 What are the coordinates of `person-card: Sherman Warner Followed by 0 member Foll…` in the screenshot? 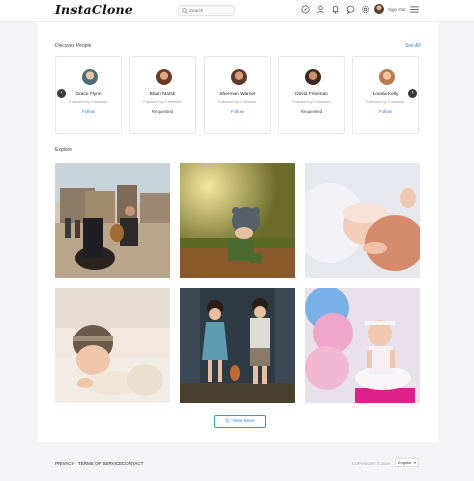 It's located at (237, 95).